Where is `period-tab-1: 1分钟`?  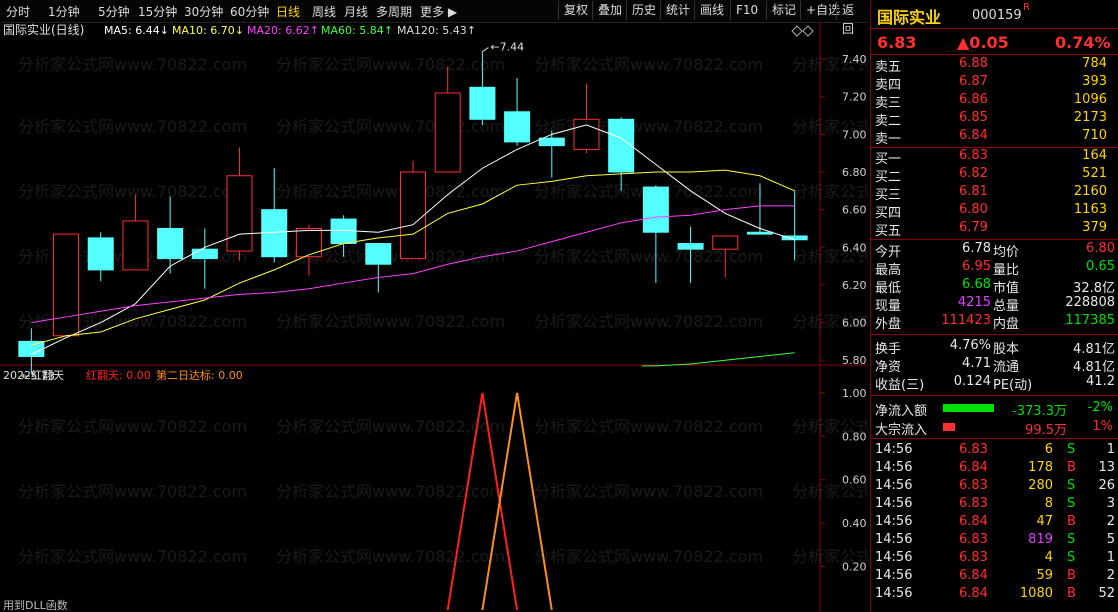
period-tab-1: 1分钟 is located at coordinates (64, 11).